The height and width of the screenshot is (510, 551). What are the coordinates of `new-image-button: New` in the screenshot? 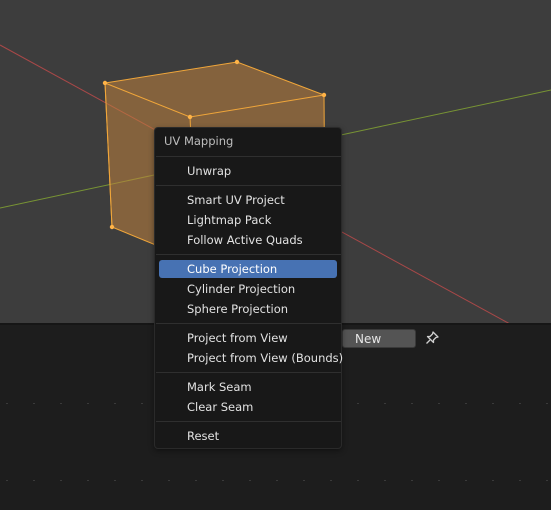 It's located at (379, 338).